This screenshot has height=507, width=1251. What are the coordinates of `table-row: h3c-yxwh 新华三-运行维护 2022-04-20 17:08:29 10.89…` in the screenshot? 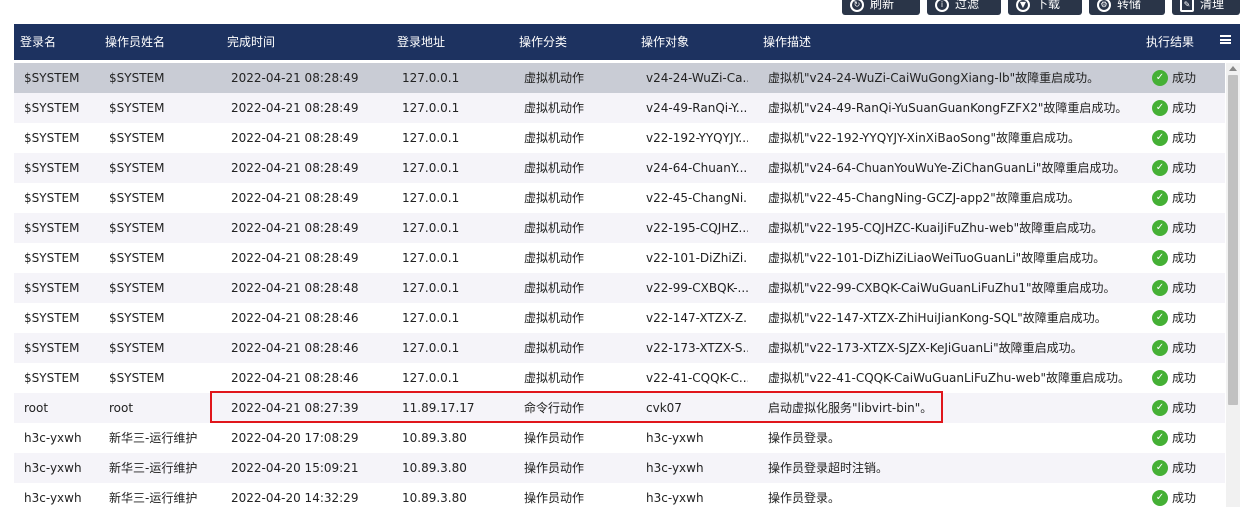 It's located at (619, 438).